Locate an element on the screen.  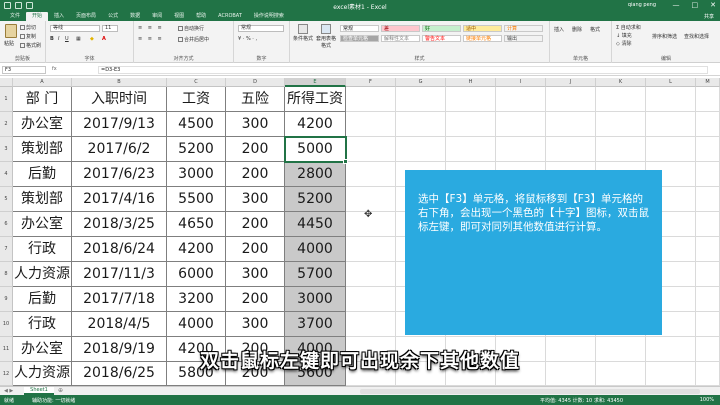
zoom-level: 100% is located at coordinates (707, 400).